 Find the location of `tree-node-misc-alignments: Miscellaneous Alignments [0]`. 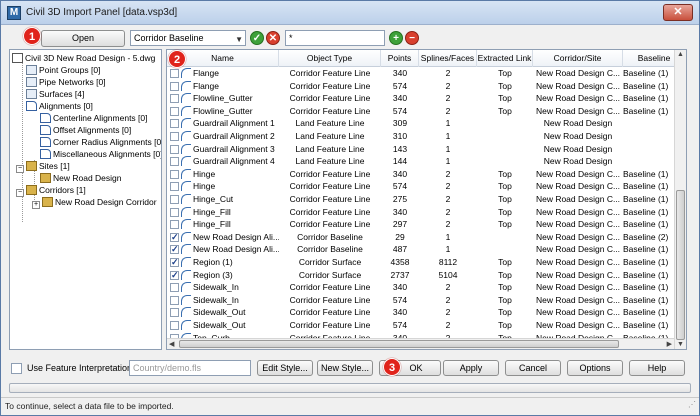

tree-node-misc-alignments: Miscellaneous Alignments [0] is located at coordinates (100, 154).